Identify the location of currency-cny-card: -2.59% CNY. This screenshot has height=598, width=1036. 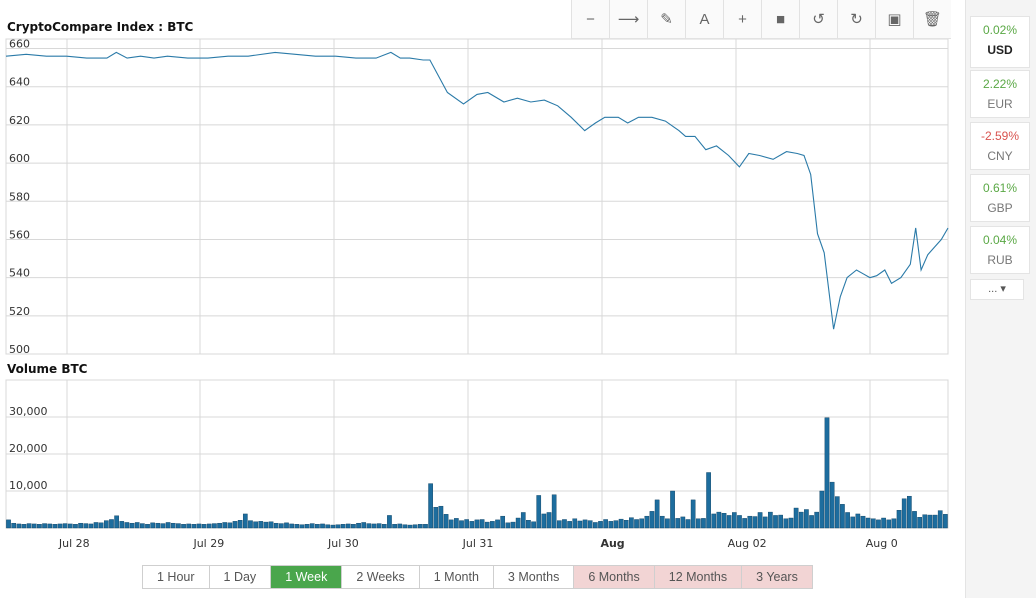
(1000, 146).